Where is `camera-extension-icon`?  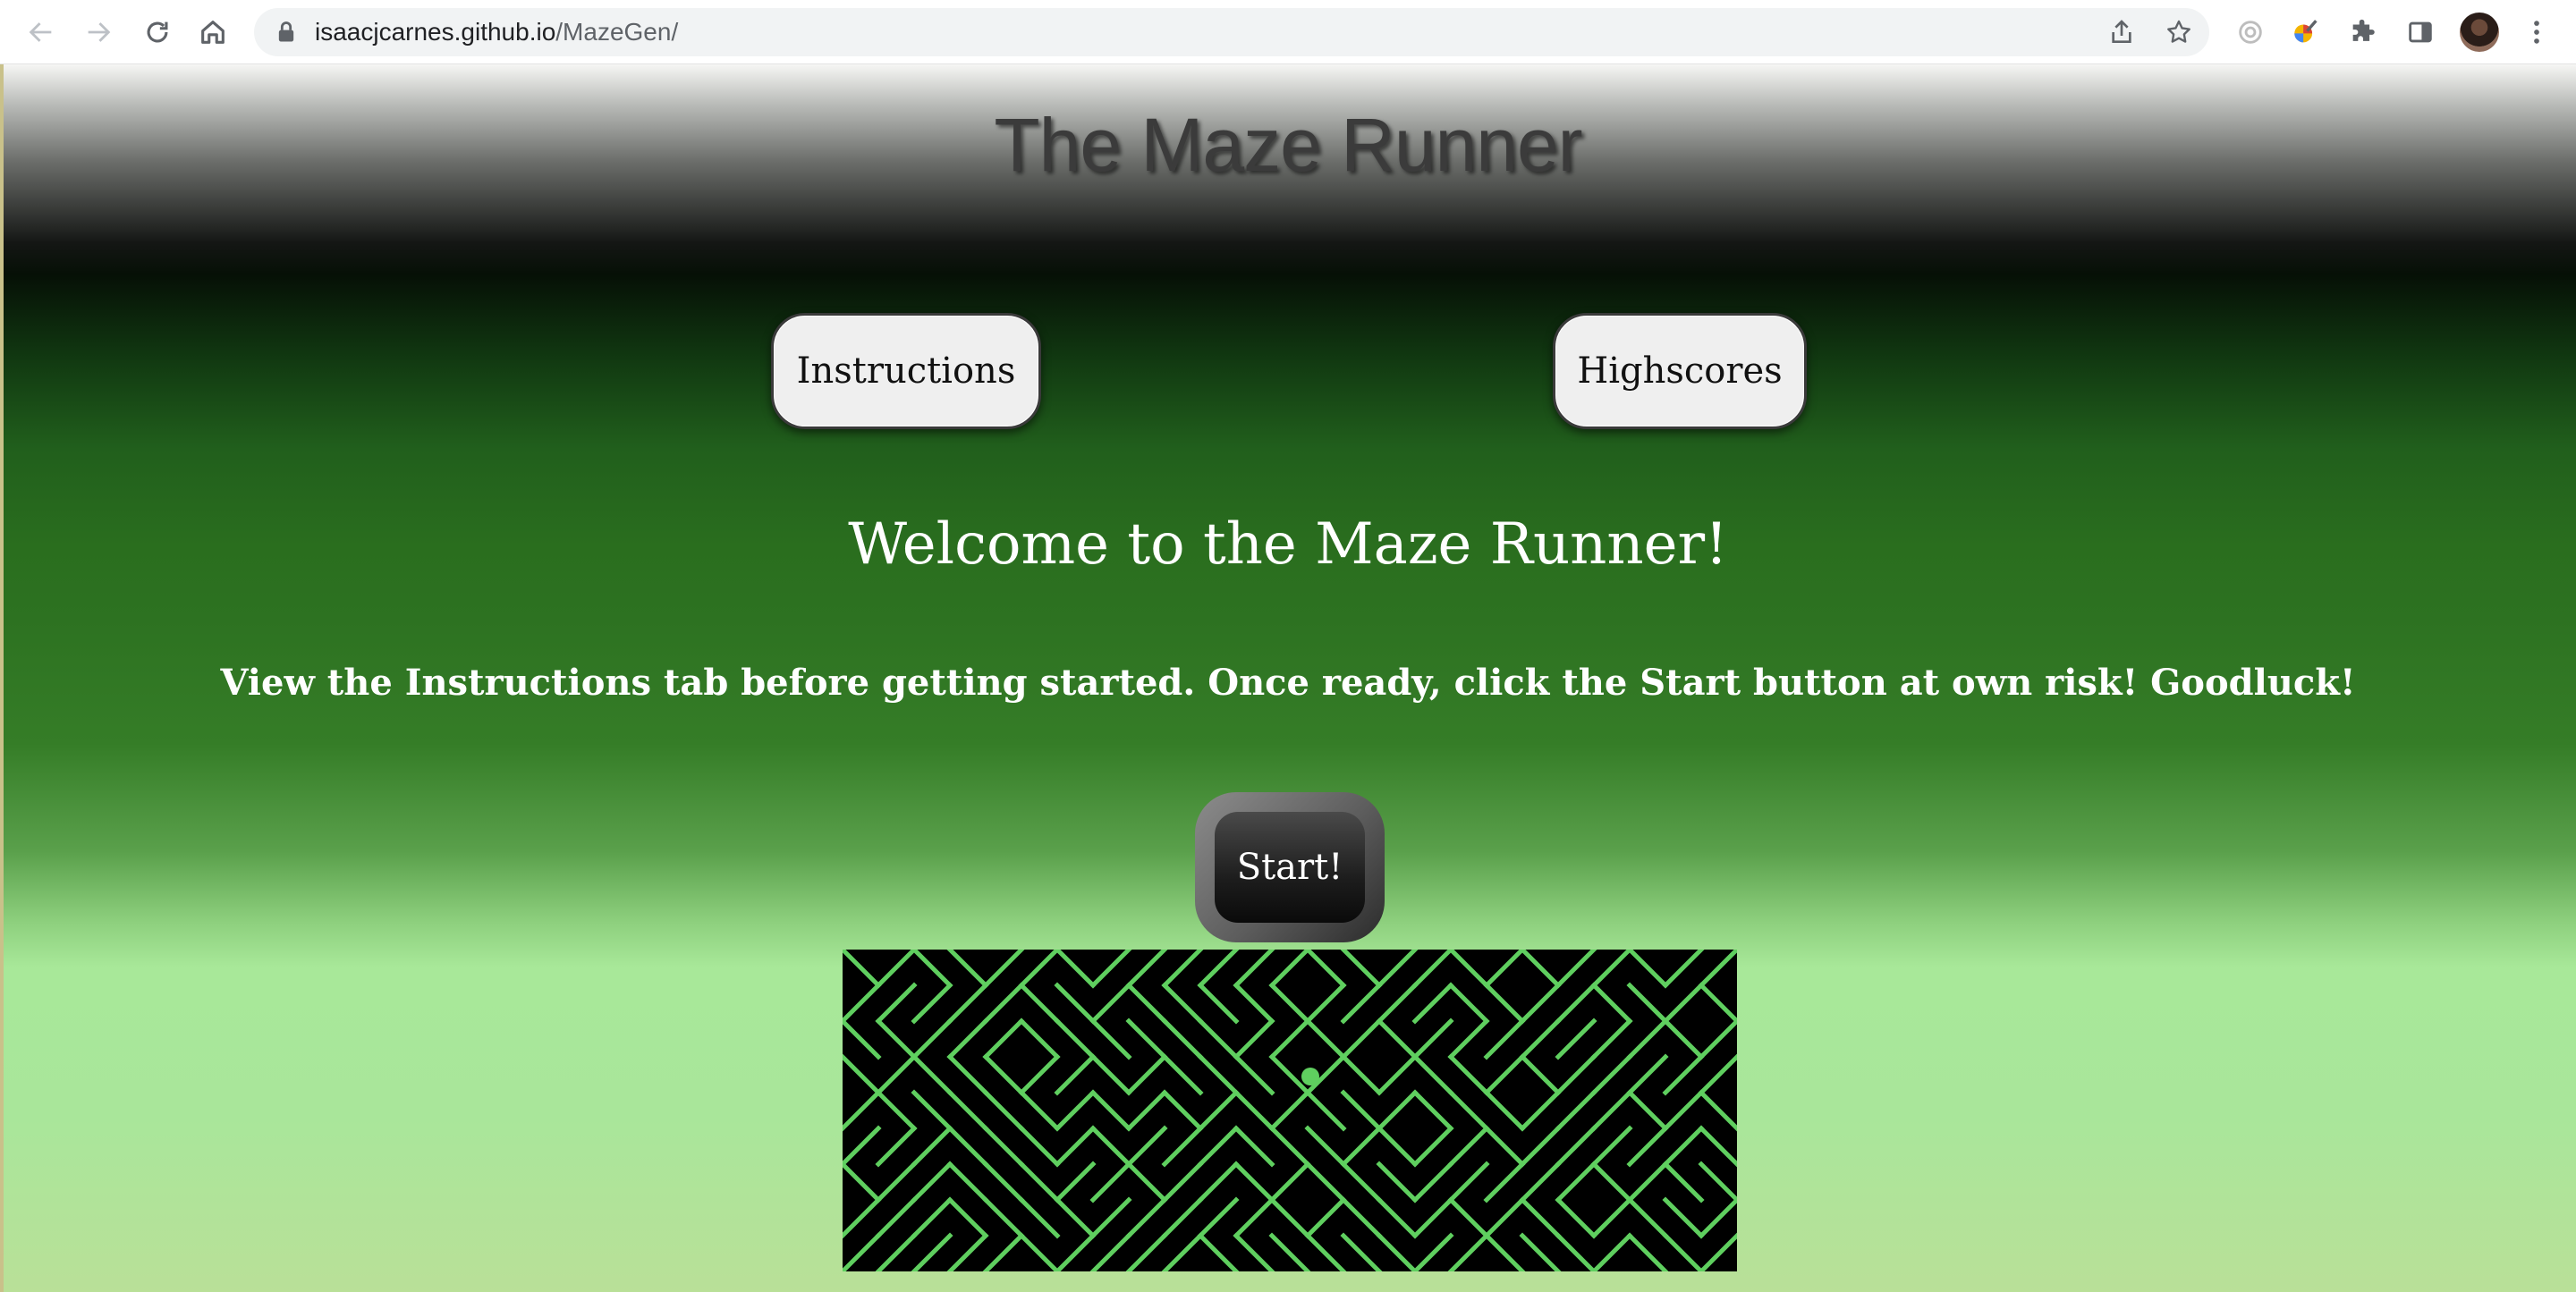
camera-extension-icon is located at coordinates (2250, 32).